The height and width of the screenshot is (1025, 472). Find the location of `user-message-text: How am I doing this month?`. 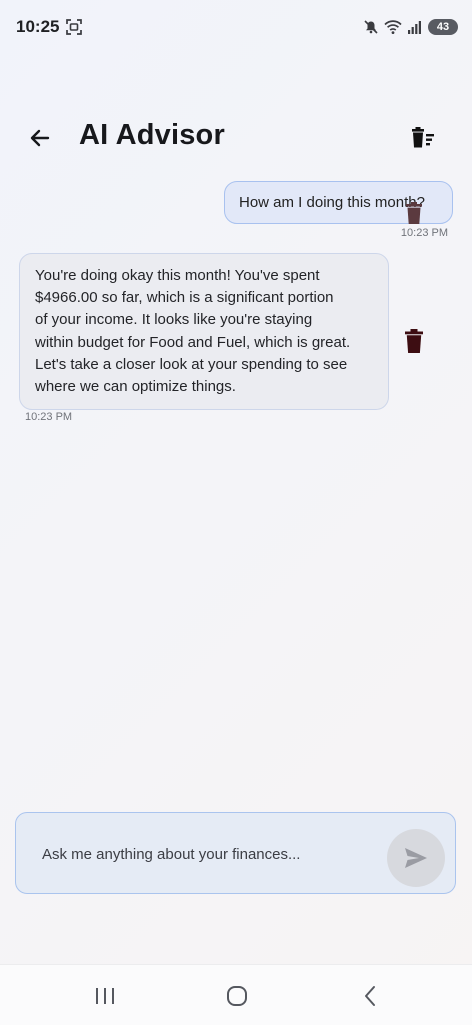

user-message-text: How am I doing this month? is located at coordinates (332, 202).